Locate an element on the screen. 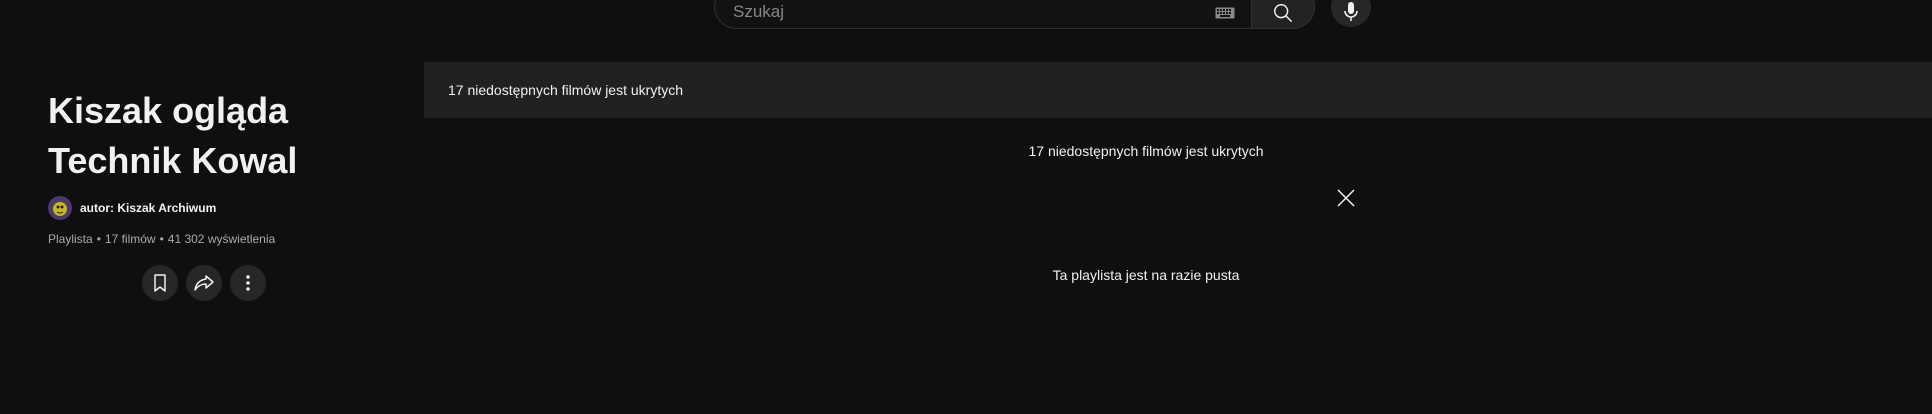 Image resolution: width=1932 pixels, height=414 pixels. view-count: 41 302 wyświetlenia is located at coordinates (221, 239).